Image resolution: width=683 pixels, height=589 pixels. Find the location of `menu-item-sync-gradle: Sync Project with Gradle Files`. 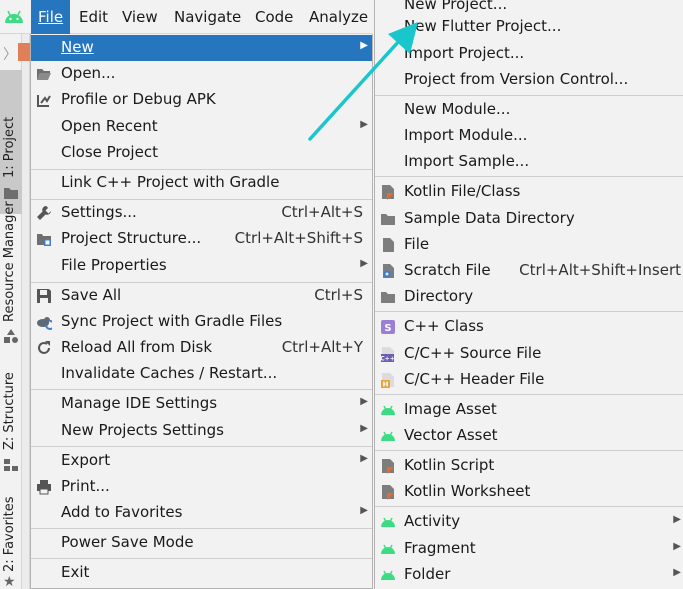

menu-item-sync-gradle: Sync Project with Gradle Files is located at coordinates (201, 322).